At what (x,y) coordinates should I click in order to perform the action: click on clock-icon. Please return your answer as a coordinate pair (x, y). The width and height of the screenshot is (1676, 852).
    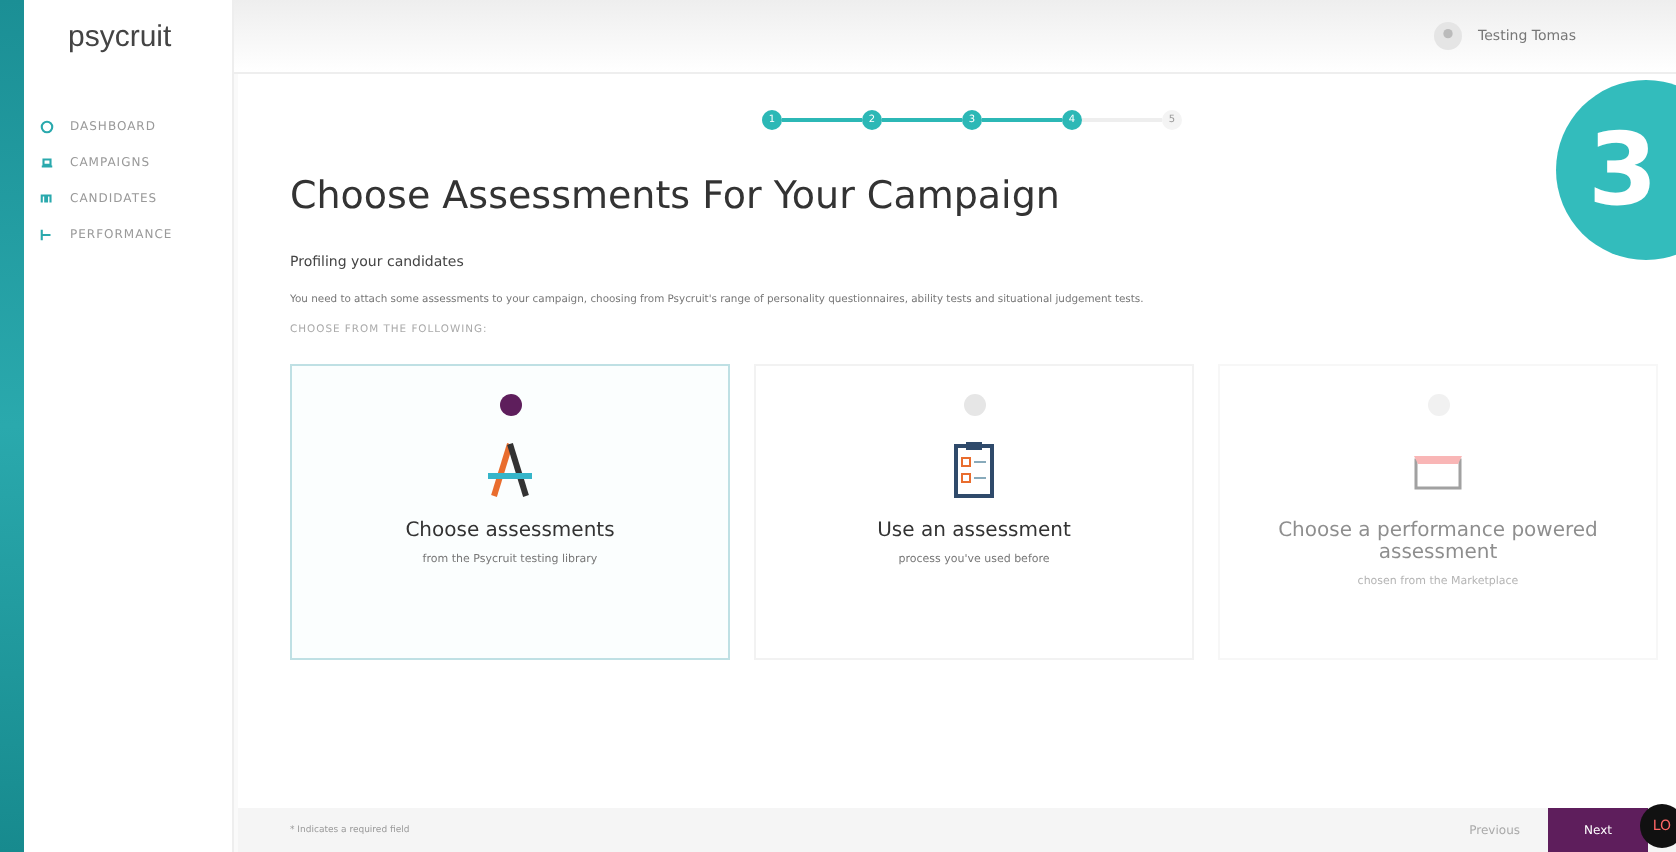
    Looking at the image, I should click on (47, 127).